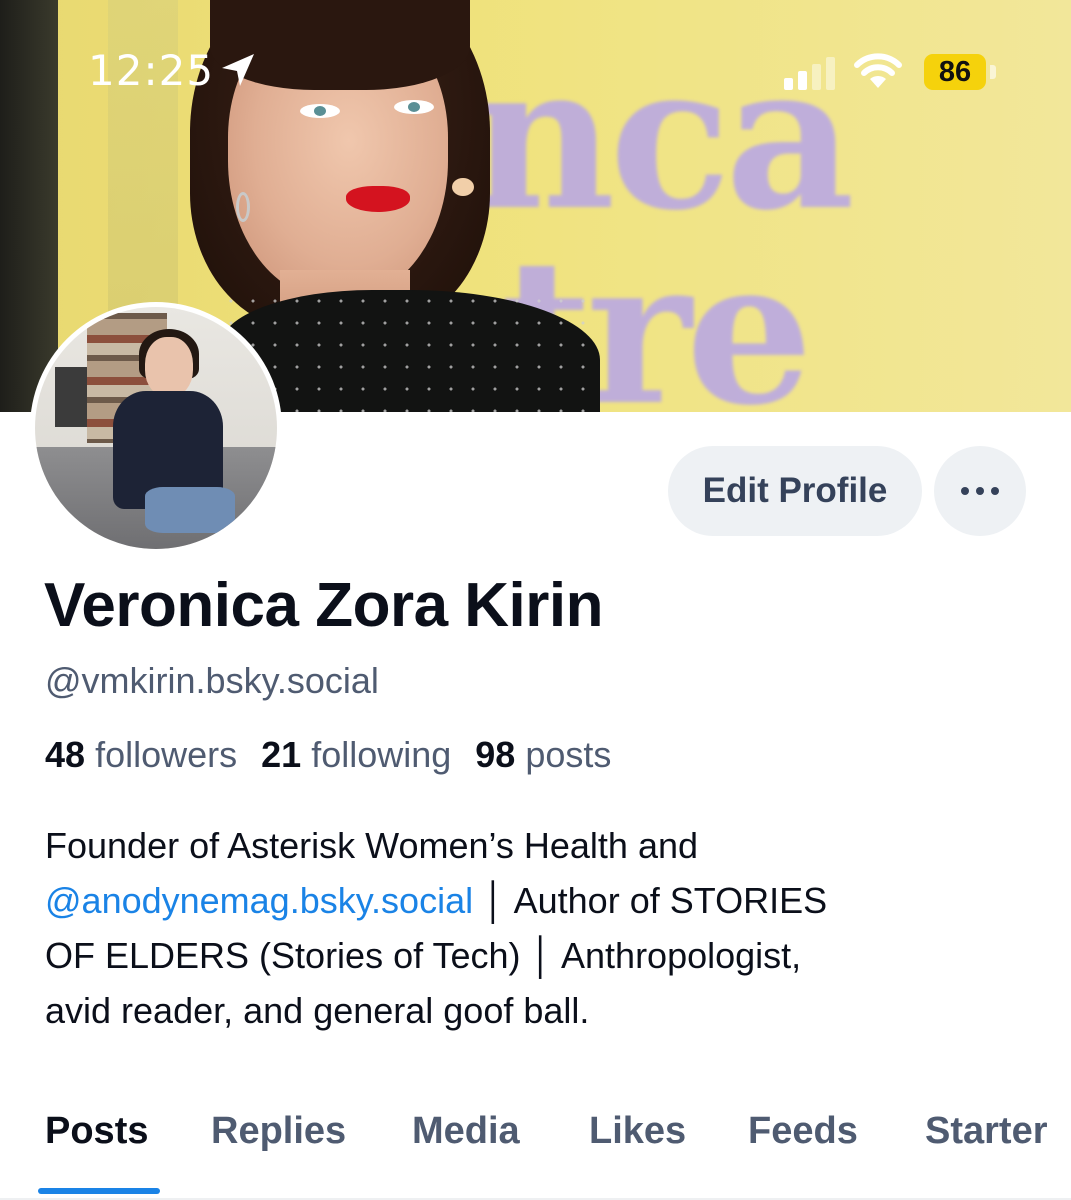  Describe the element at coordinates (378, 199) in the screenshot. I see `banner-person-lips` at that location.